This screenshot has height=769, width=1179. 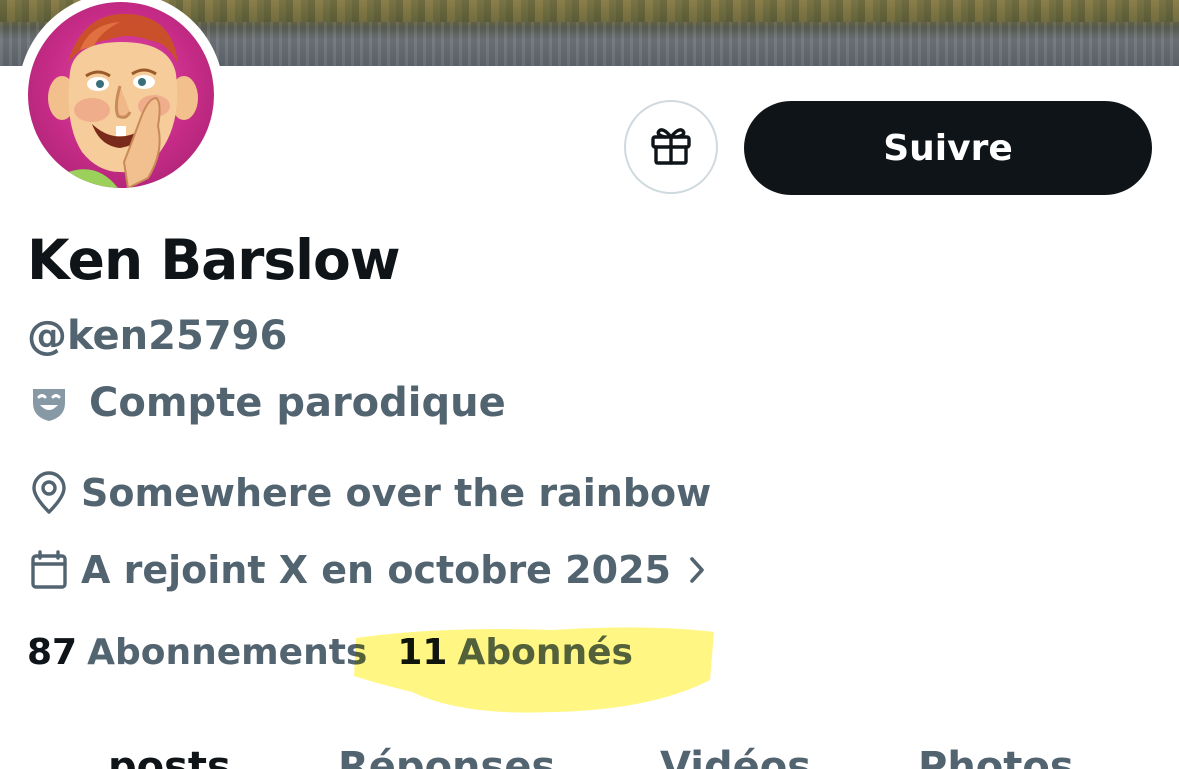 What do you see at coordinates (948, 148) in the screenshot?
I see `follow-button: Suivre` at bounding box center [948, 148].